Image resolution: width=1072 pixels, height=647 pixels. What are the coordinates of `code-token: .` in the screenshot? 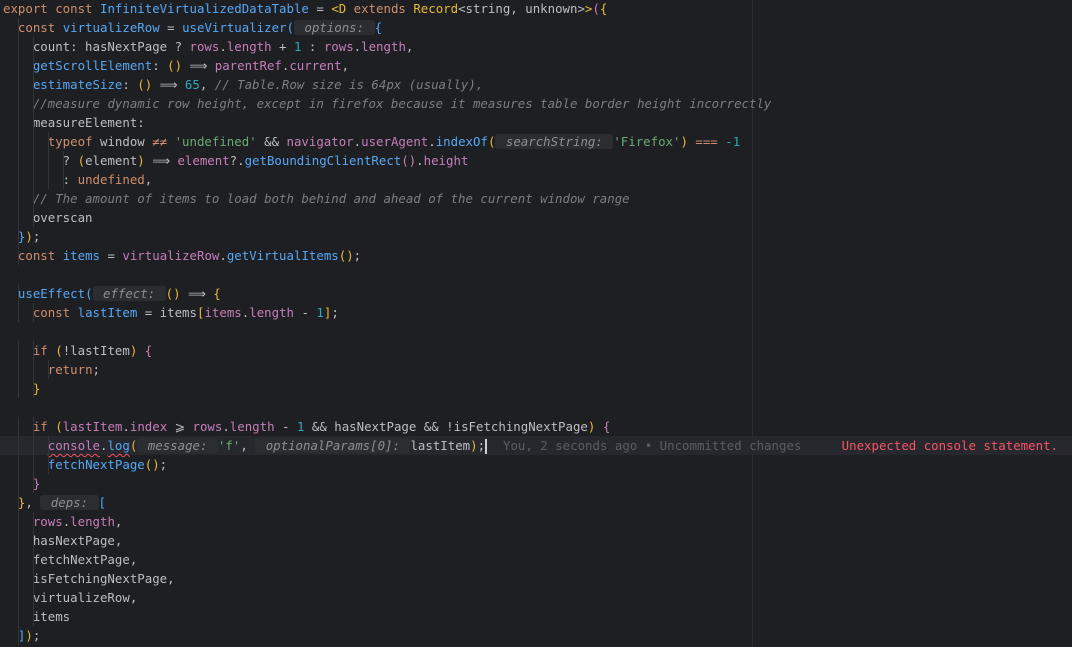 It's located at (432, 141).